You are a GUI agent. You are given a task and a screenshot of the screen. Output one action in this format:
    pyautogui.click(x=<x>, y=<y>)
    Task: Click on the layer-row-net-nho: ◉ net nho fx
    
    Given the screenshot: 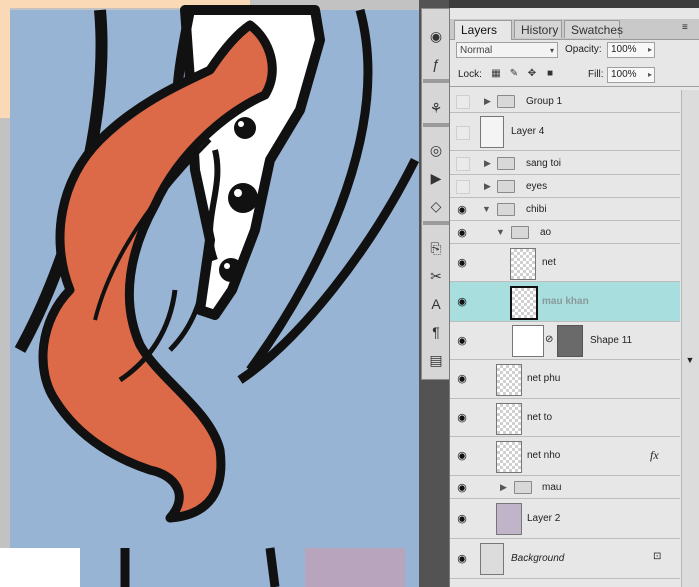 What is the action you would take?
    pyautogui.click(x=565, y=456)
    